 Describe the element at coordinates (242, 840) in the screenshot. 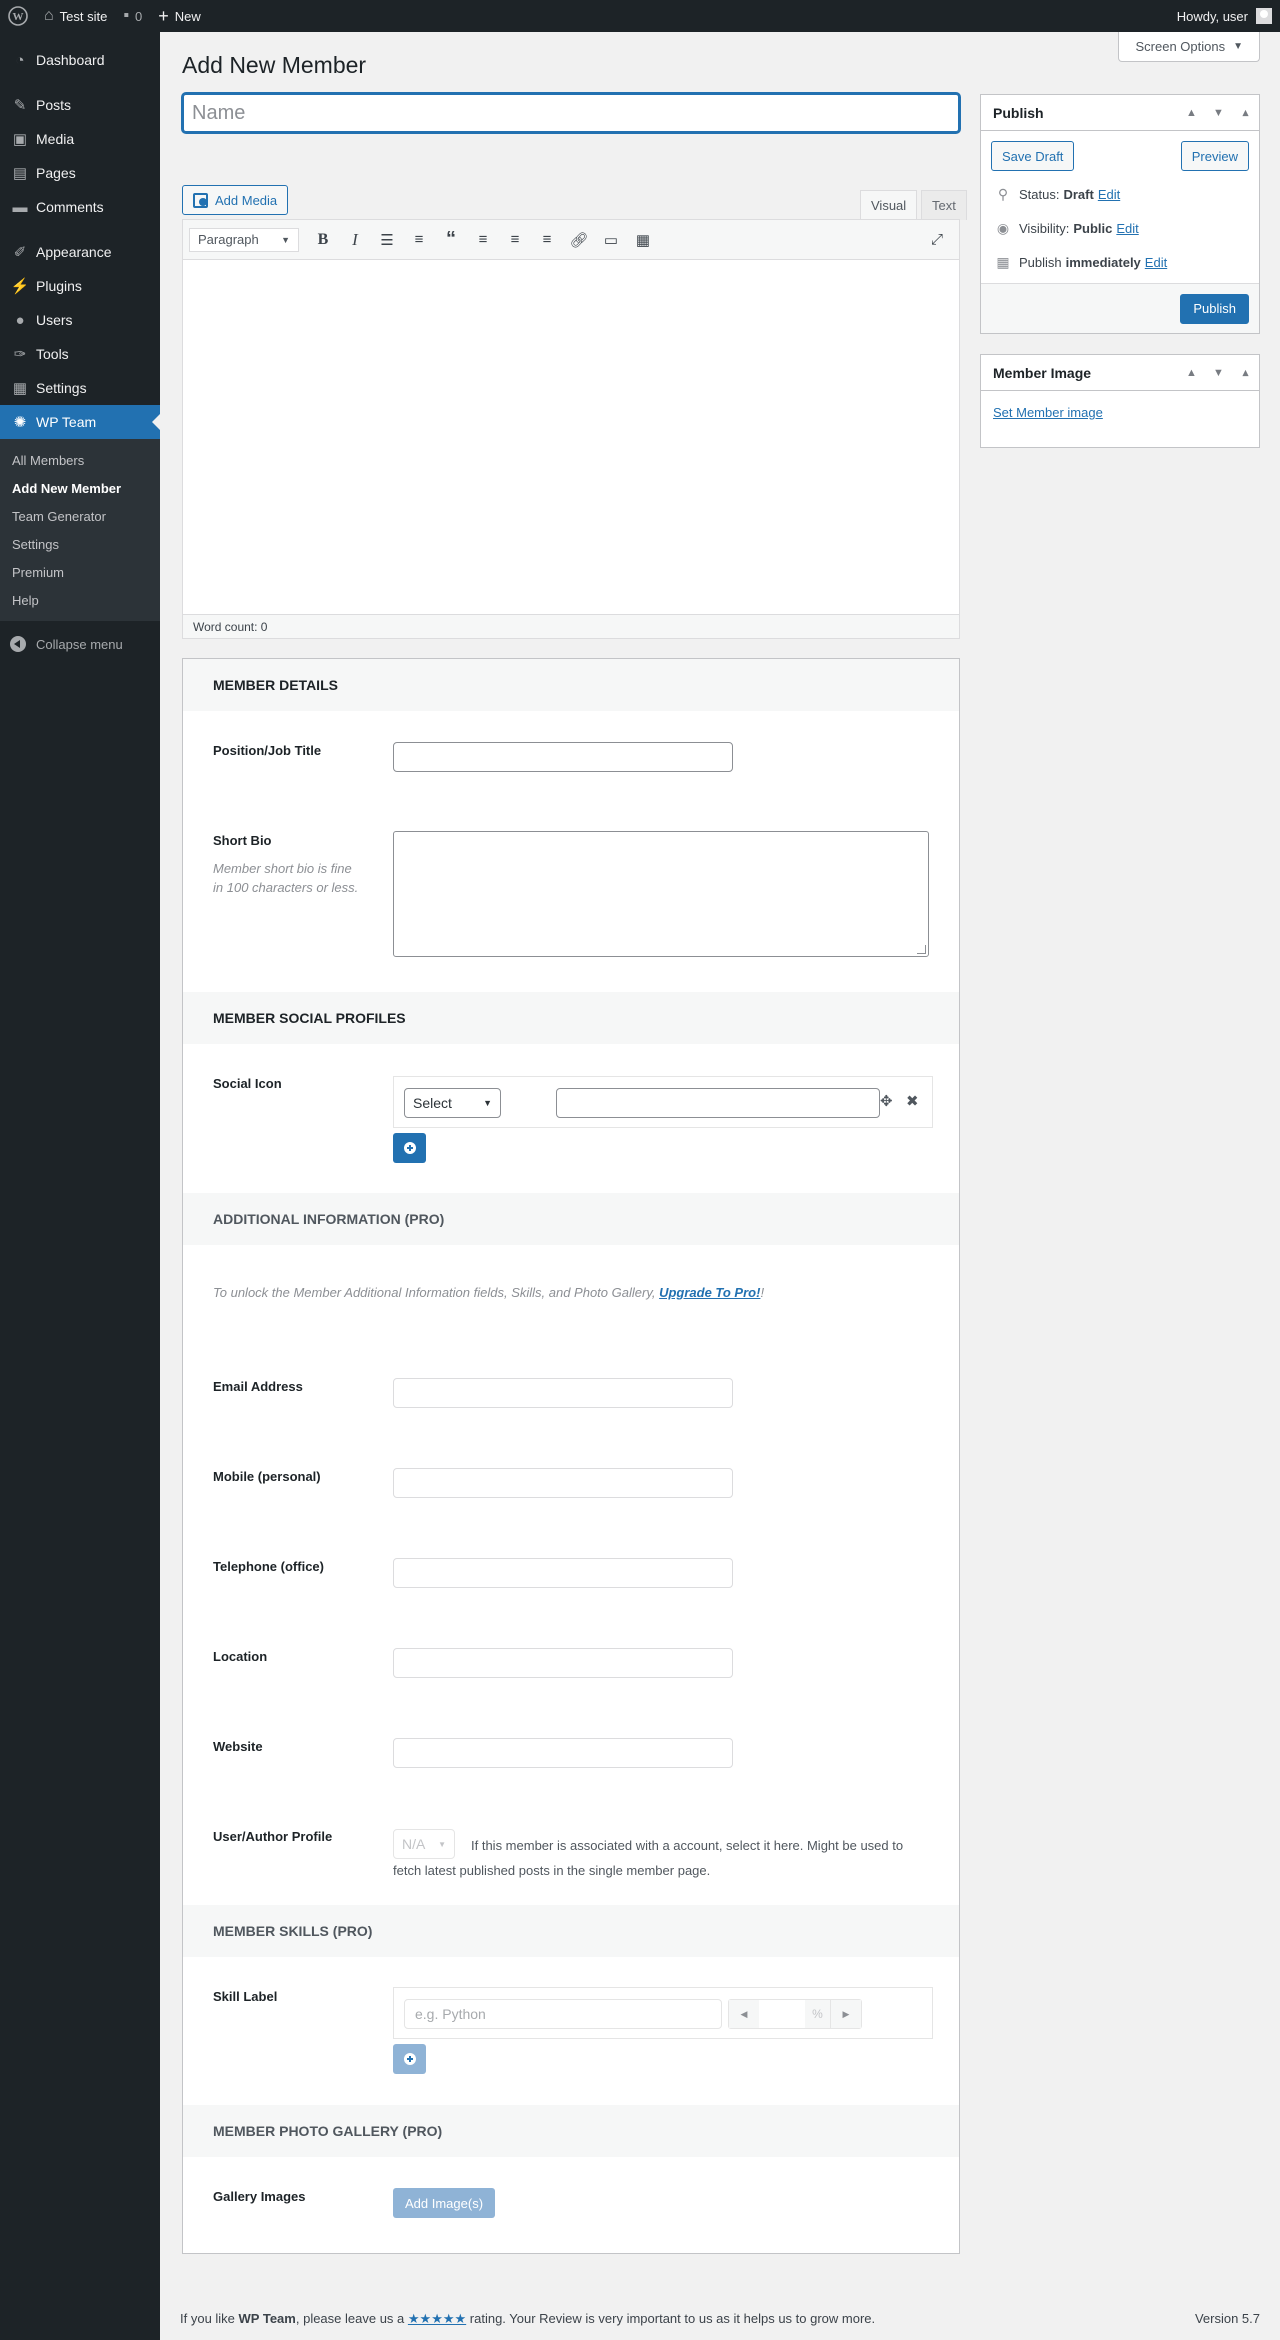

I see `short-bio-label: Short Bio` at that location.